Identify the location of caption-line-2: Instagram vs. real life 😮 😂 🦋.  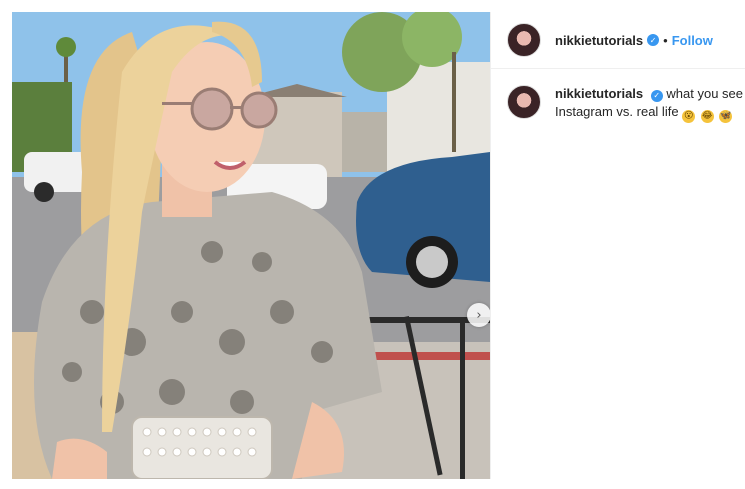
(649, 113).